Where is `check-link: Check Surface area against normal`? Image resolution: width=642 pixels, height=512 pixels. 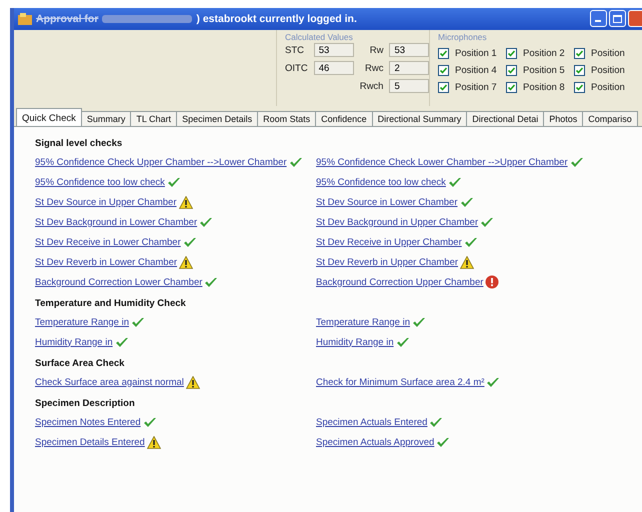 check-link: Check Surface area against normal is located at coordinates (109, 382).